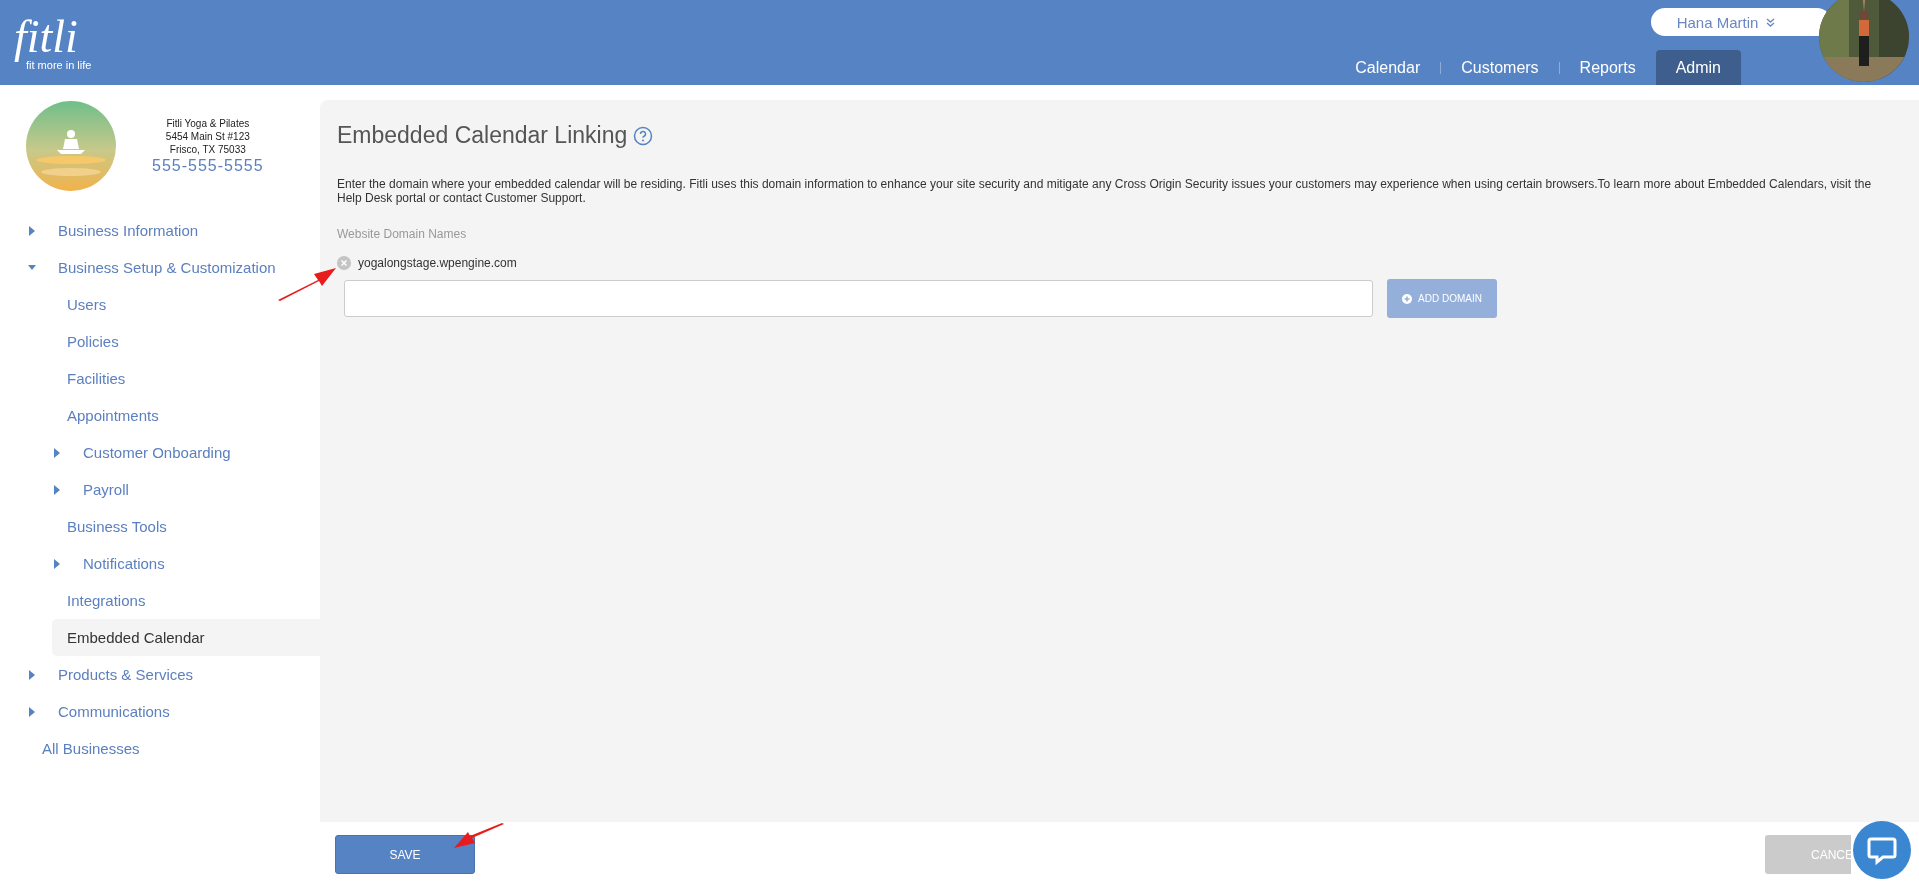  Describe the element at coordinates (207, 149) in the screenshot. I see `business-city: Frisco, TX 75033` at that location.